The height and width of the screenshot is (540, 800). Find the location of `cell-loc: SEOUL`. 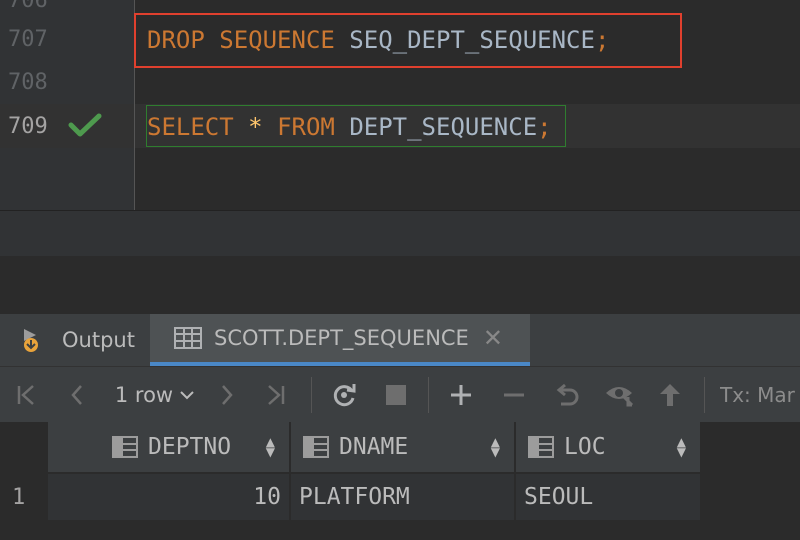

cell-loc: SEOUL is located at coordinates (608, 497).